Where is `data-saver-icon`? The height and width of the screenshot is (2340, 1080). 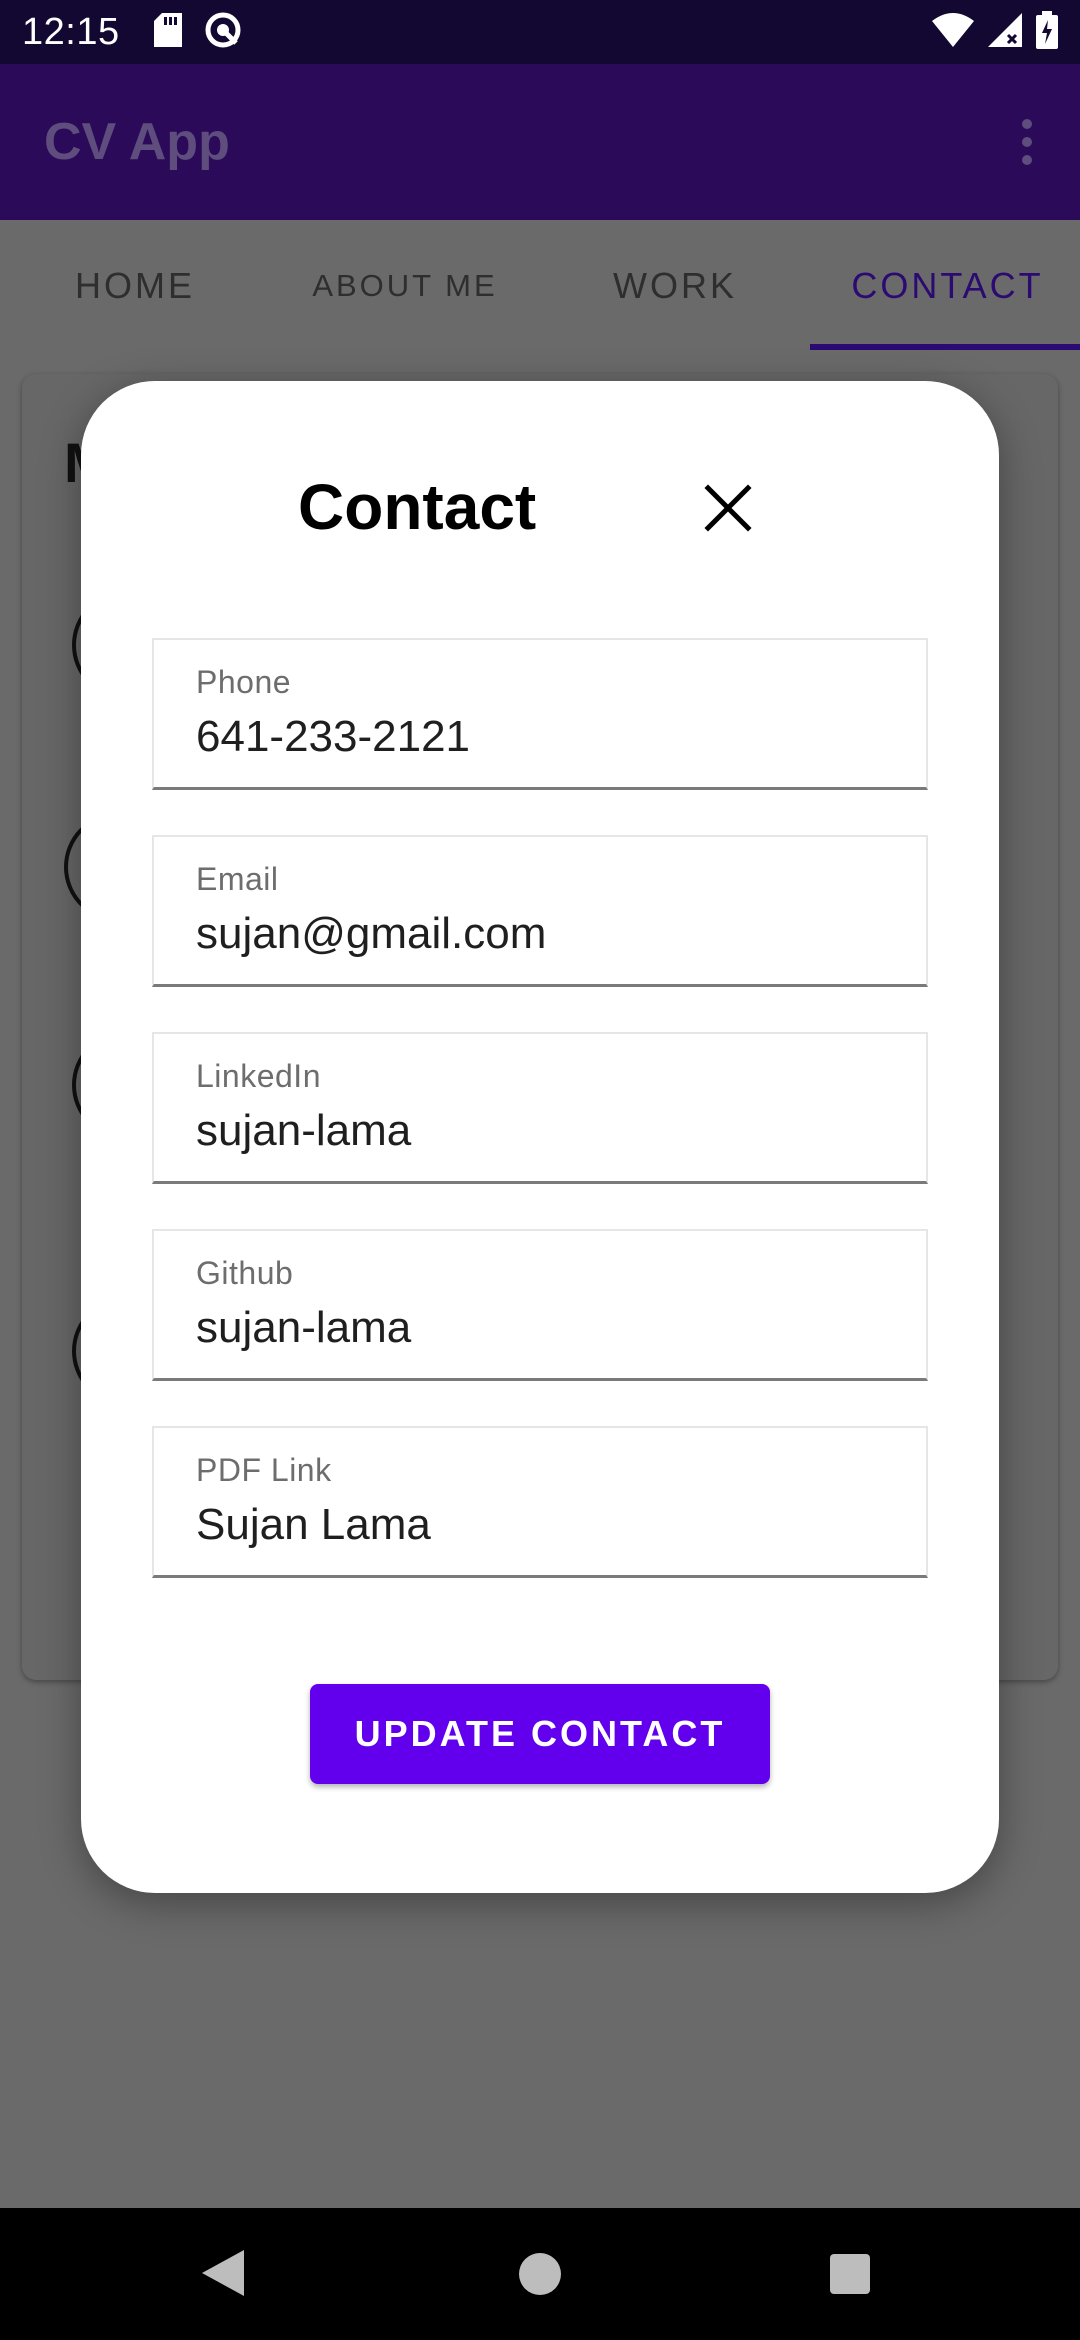 data-saver-icon is located at coordinates (223, 32).